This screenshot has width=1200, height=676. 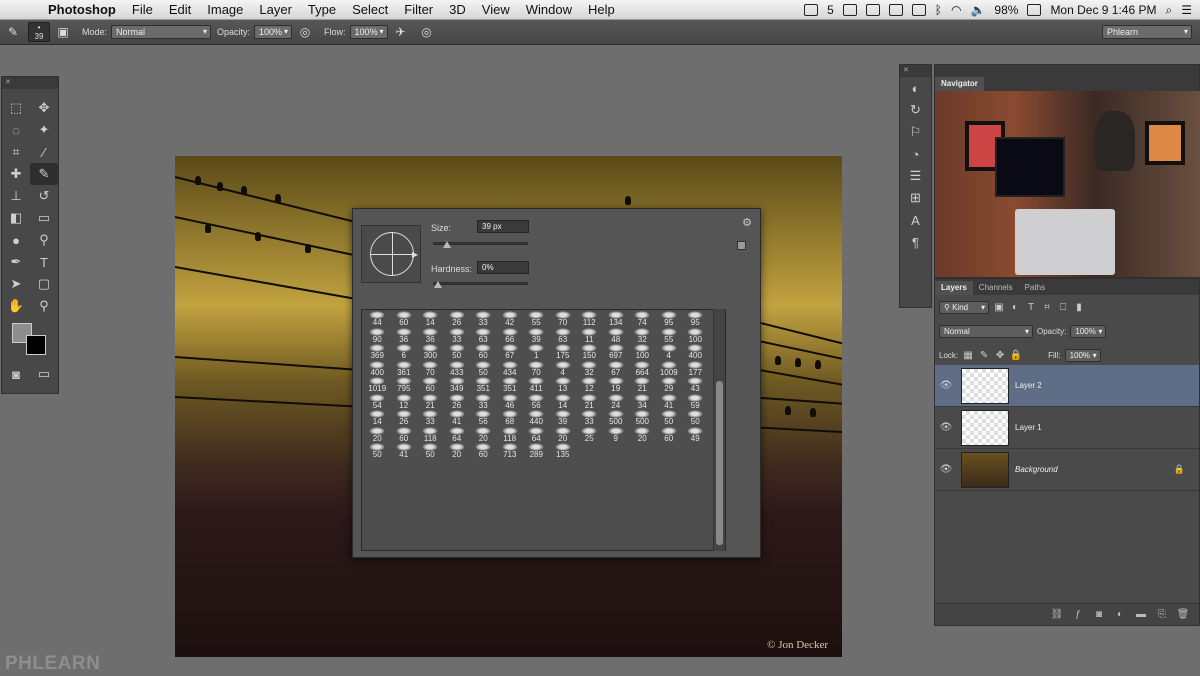 What do you see at coordinates (1183, 615) in the screenshot?
I see `trash-icon: 🗑` at bounding box center [1183, 615].